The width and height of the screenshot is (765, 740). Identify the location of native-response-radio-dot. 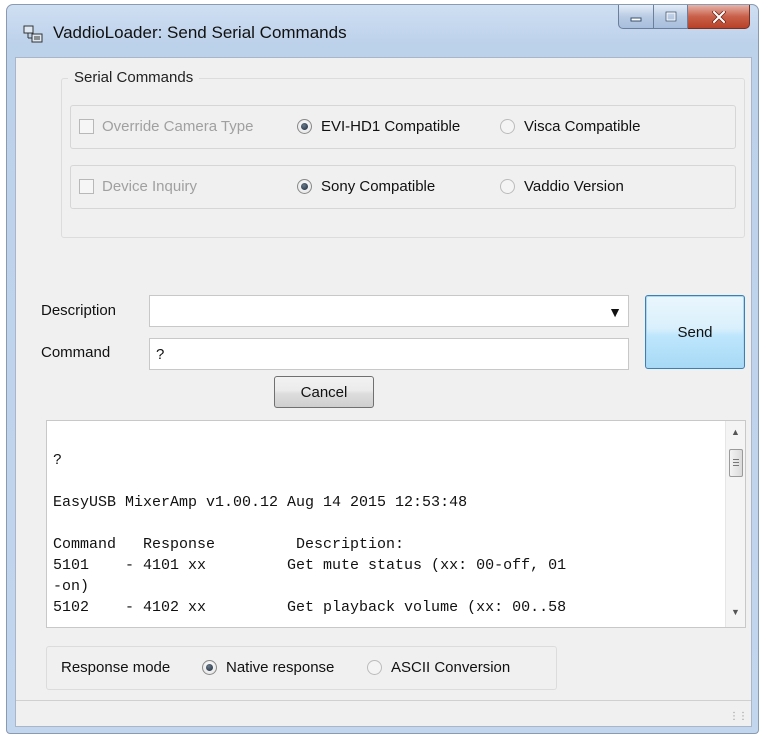
(209, 667).